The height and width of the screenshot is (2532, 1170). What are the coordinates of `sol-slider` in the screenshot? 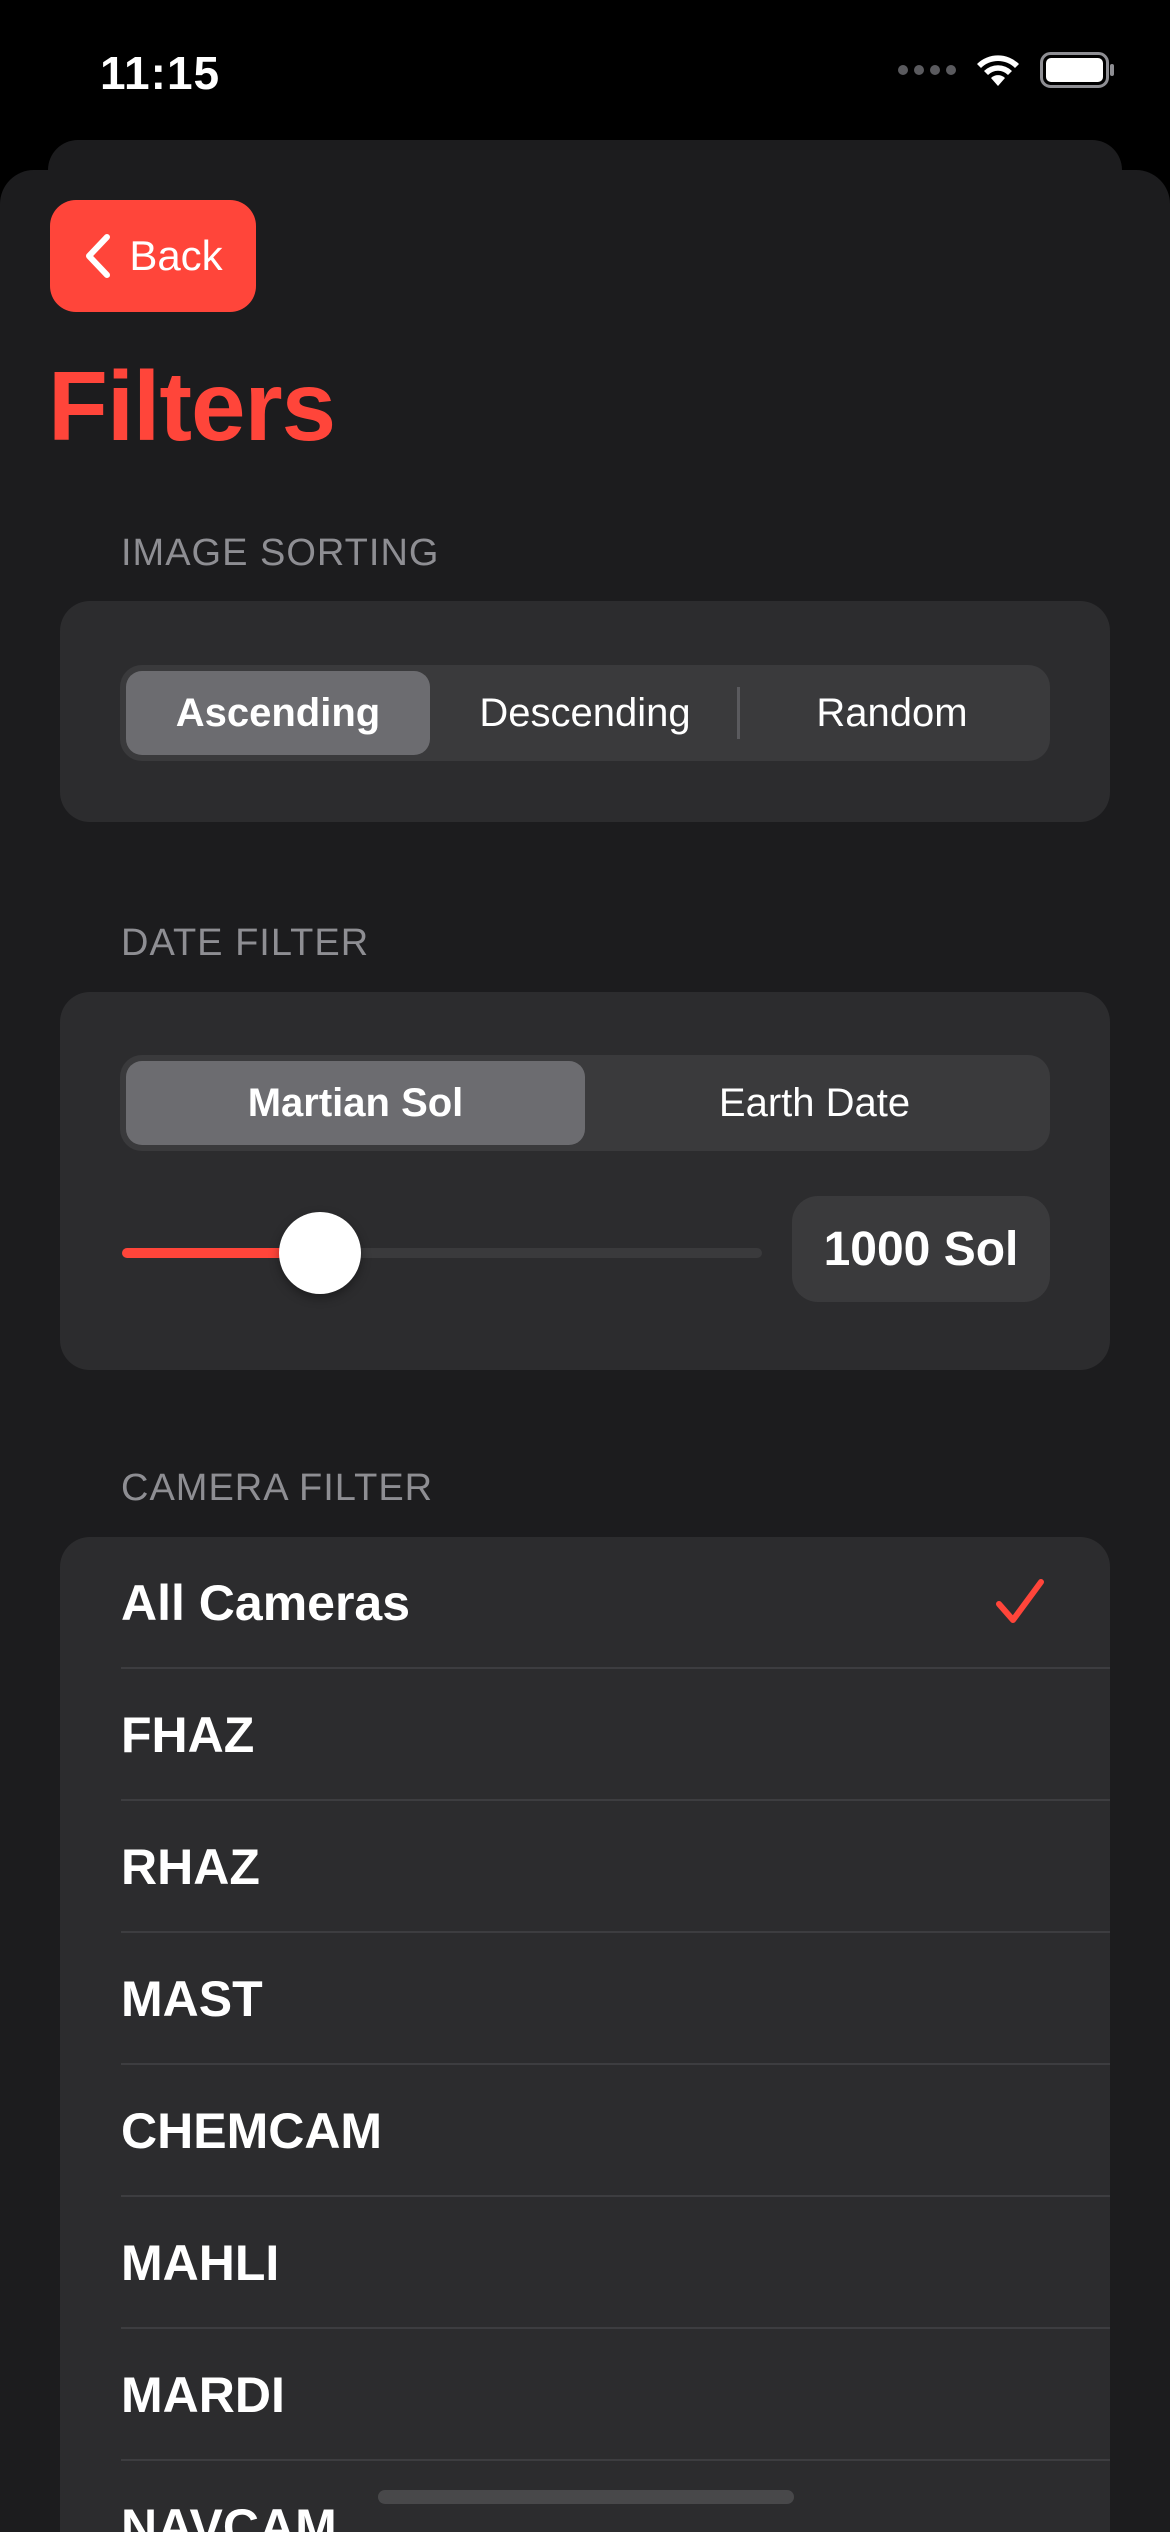 It's located at (442, 1253).